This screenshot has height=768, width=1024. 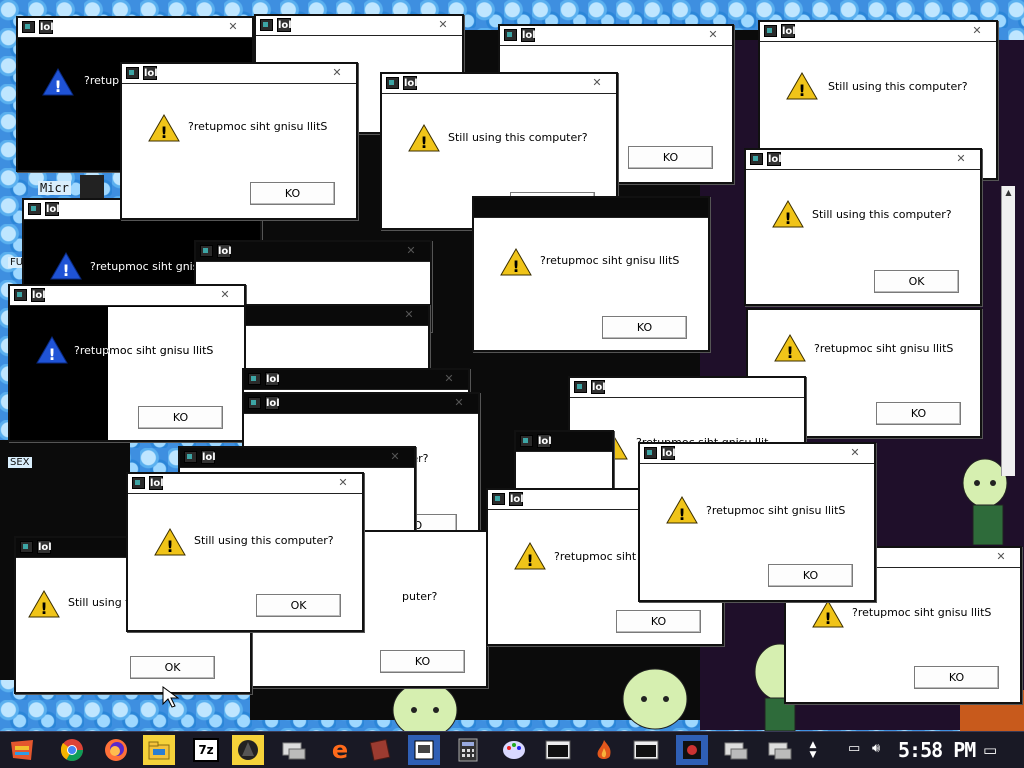 What do you see at coordinates (245, 552) in the screenshot?
I see `dialog-window-active: lol ✕ ! Still using this computer? OK` at bounding box center [245, 552].